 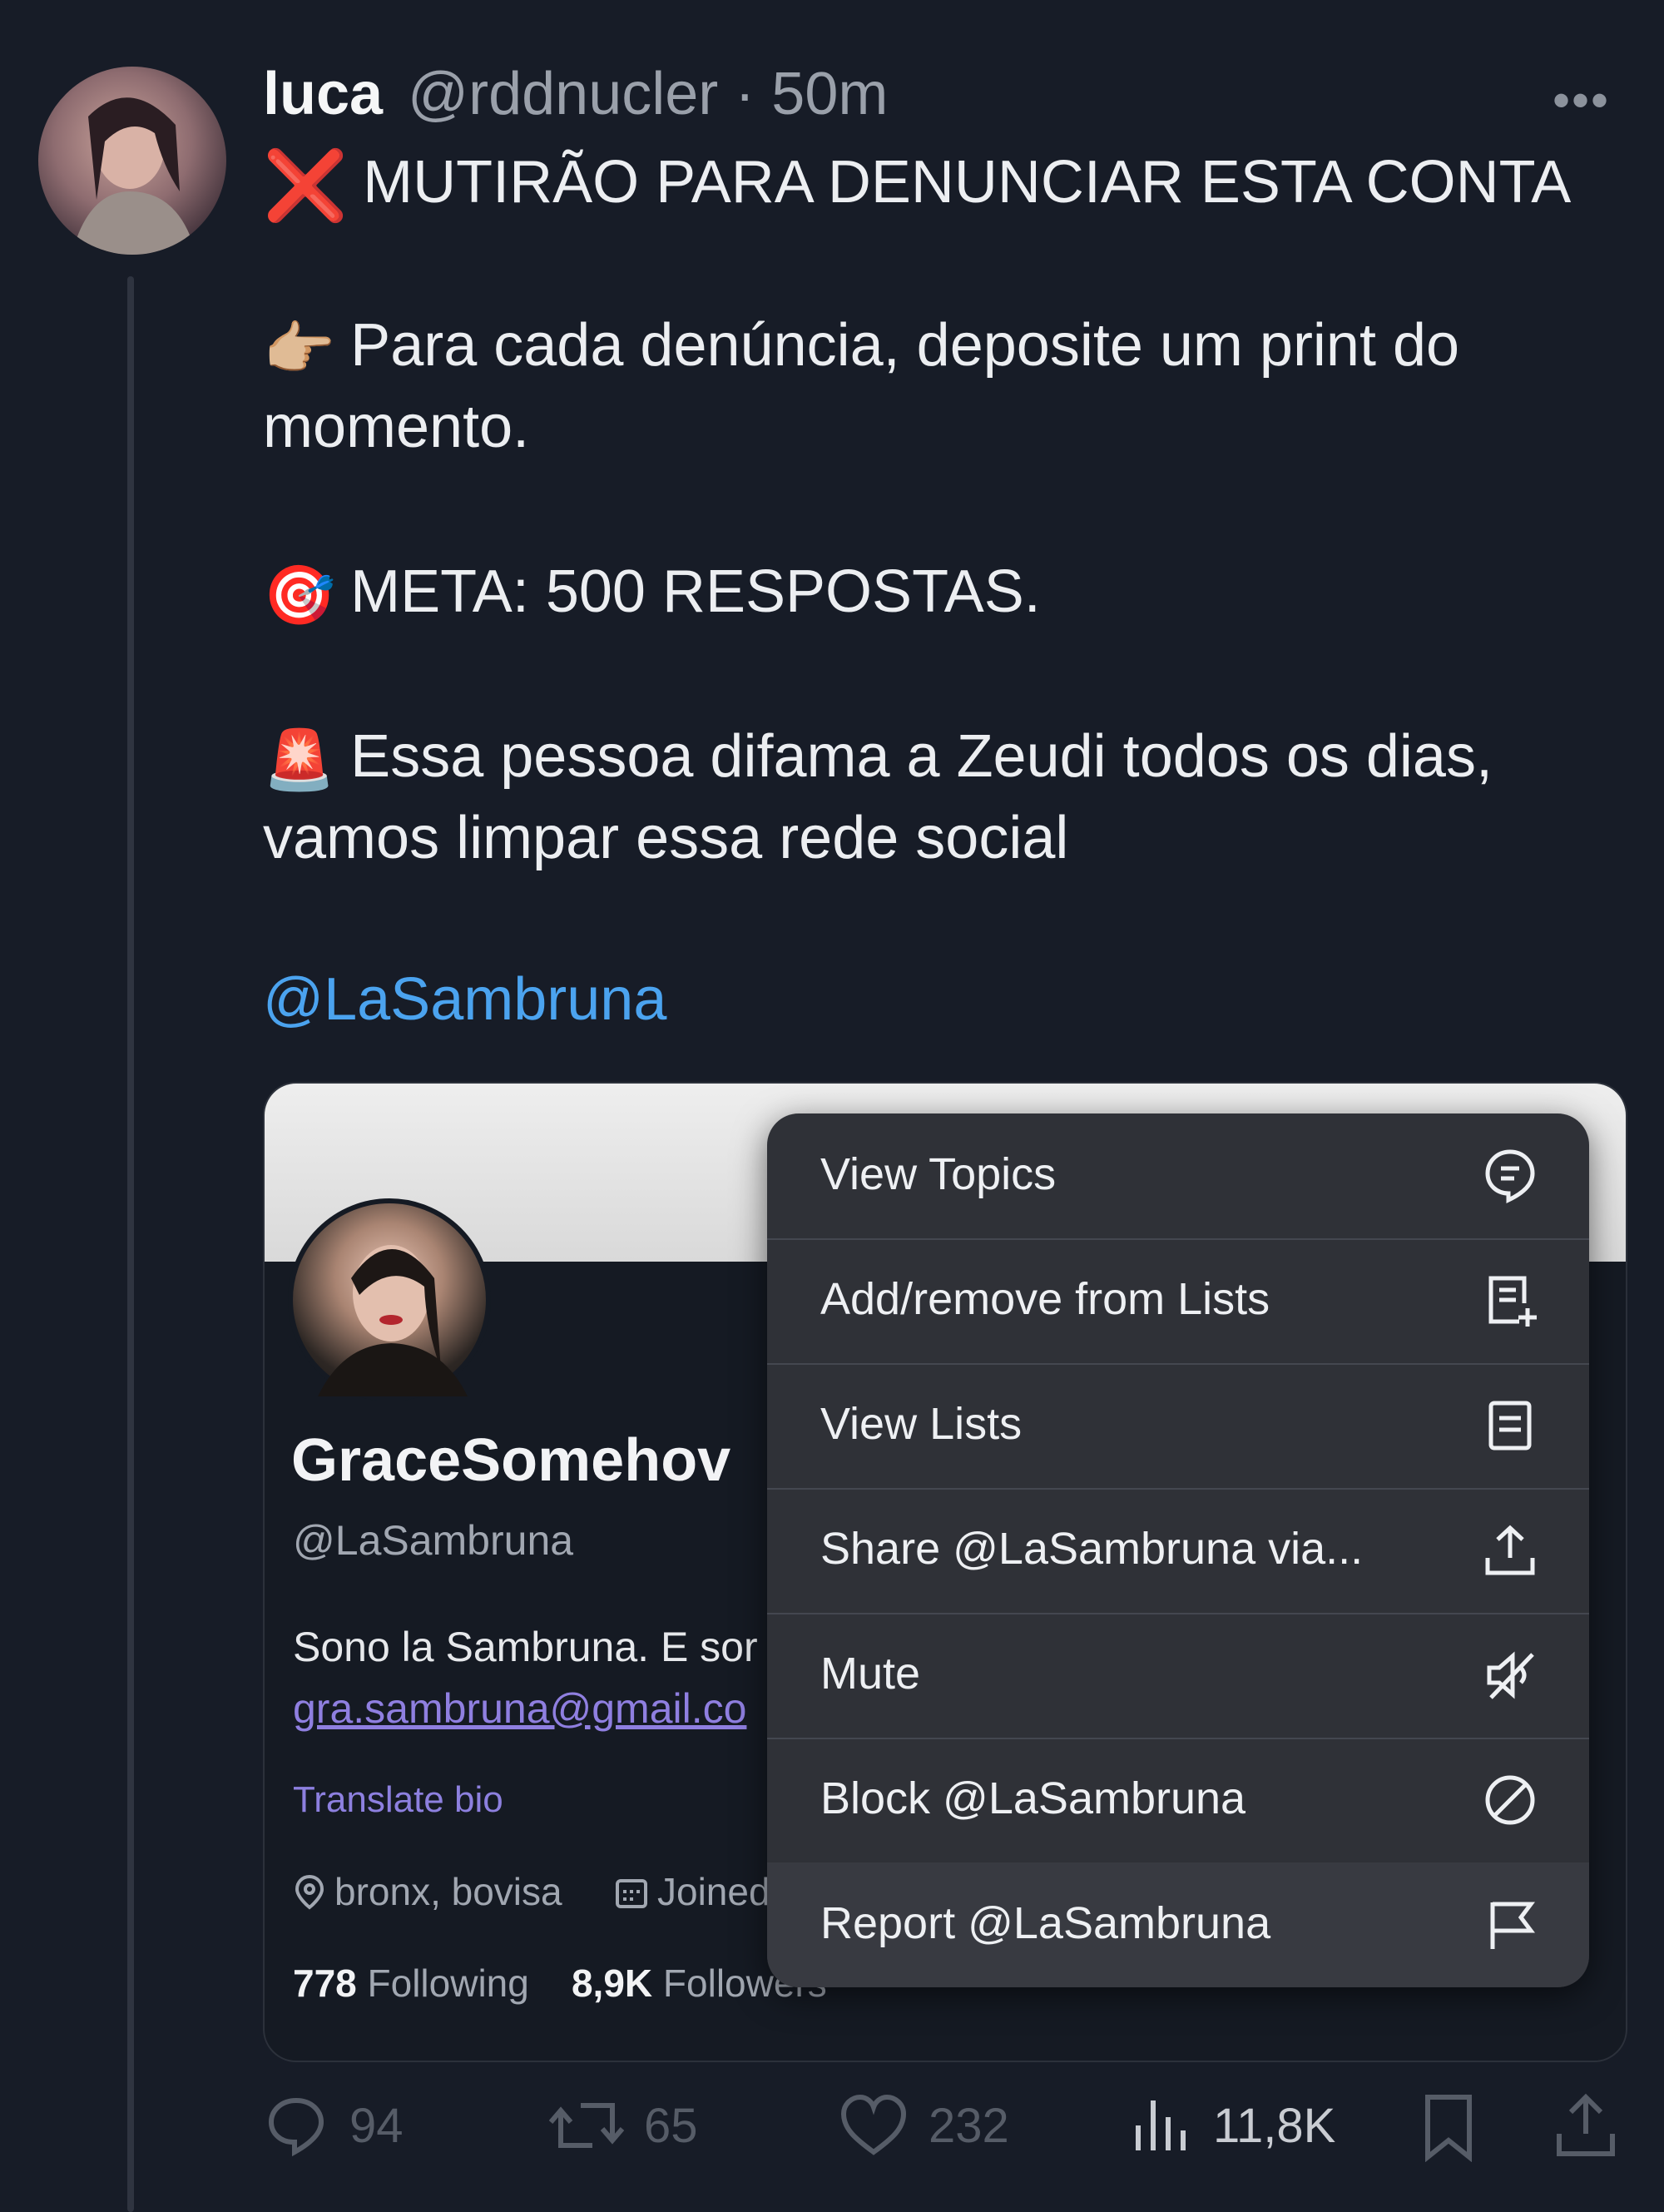 I want to click on menu-item-label: Add/remove from Lists, so click(x=1045, y=1299).